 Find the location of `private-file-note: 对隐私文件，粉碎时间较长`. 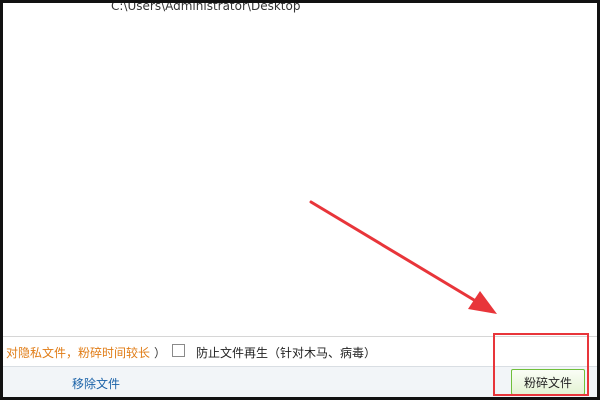

private-file-note: 对隐私文件，粉碎时间较长 is located at coordinates (78, 353).